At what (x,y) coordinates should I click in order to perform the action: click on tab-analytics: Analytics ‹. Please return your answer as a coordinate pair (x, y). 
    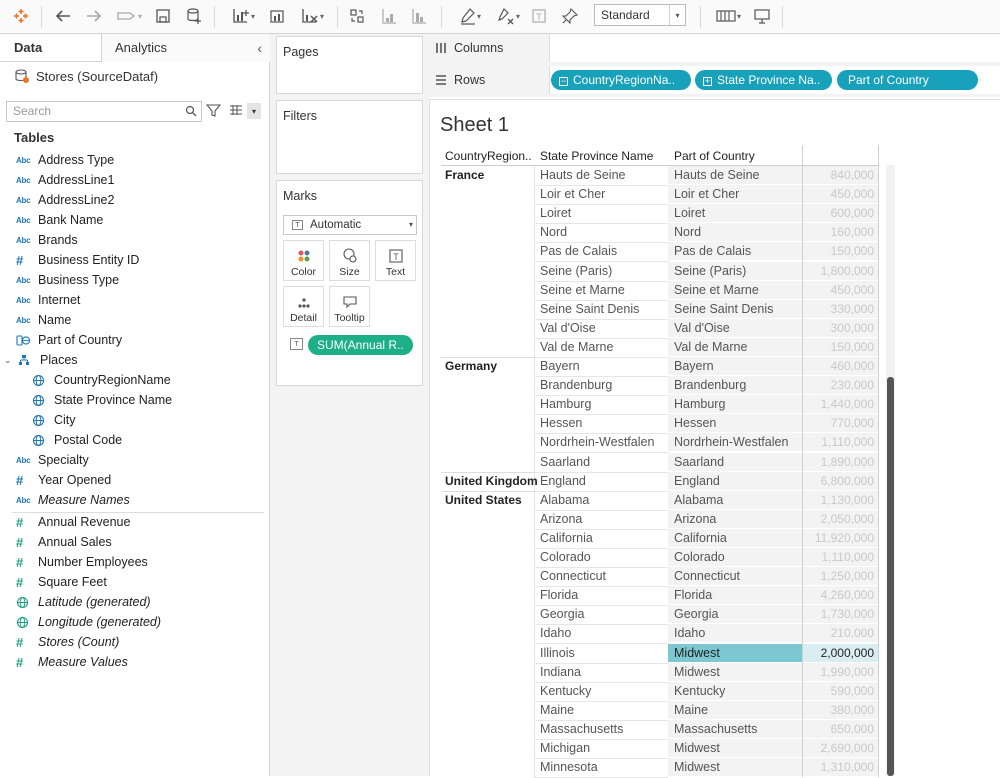
    Looking at the image, I should click on (185, 48).